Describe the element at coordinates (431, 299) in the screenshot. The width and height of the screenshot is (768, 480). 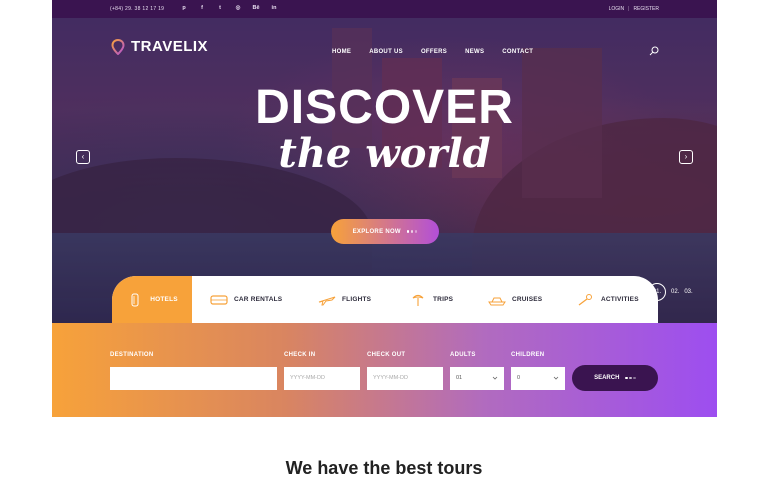
I see `tab-trips: TRIPS` at that location.